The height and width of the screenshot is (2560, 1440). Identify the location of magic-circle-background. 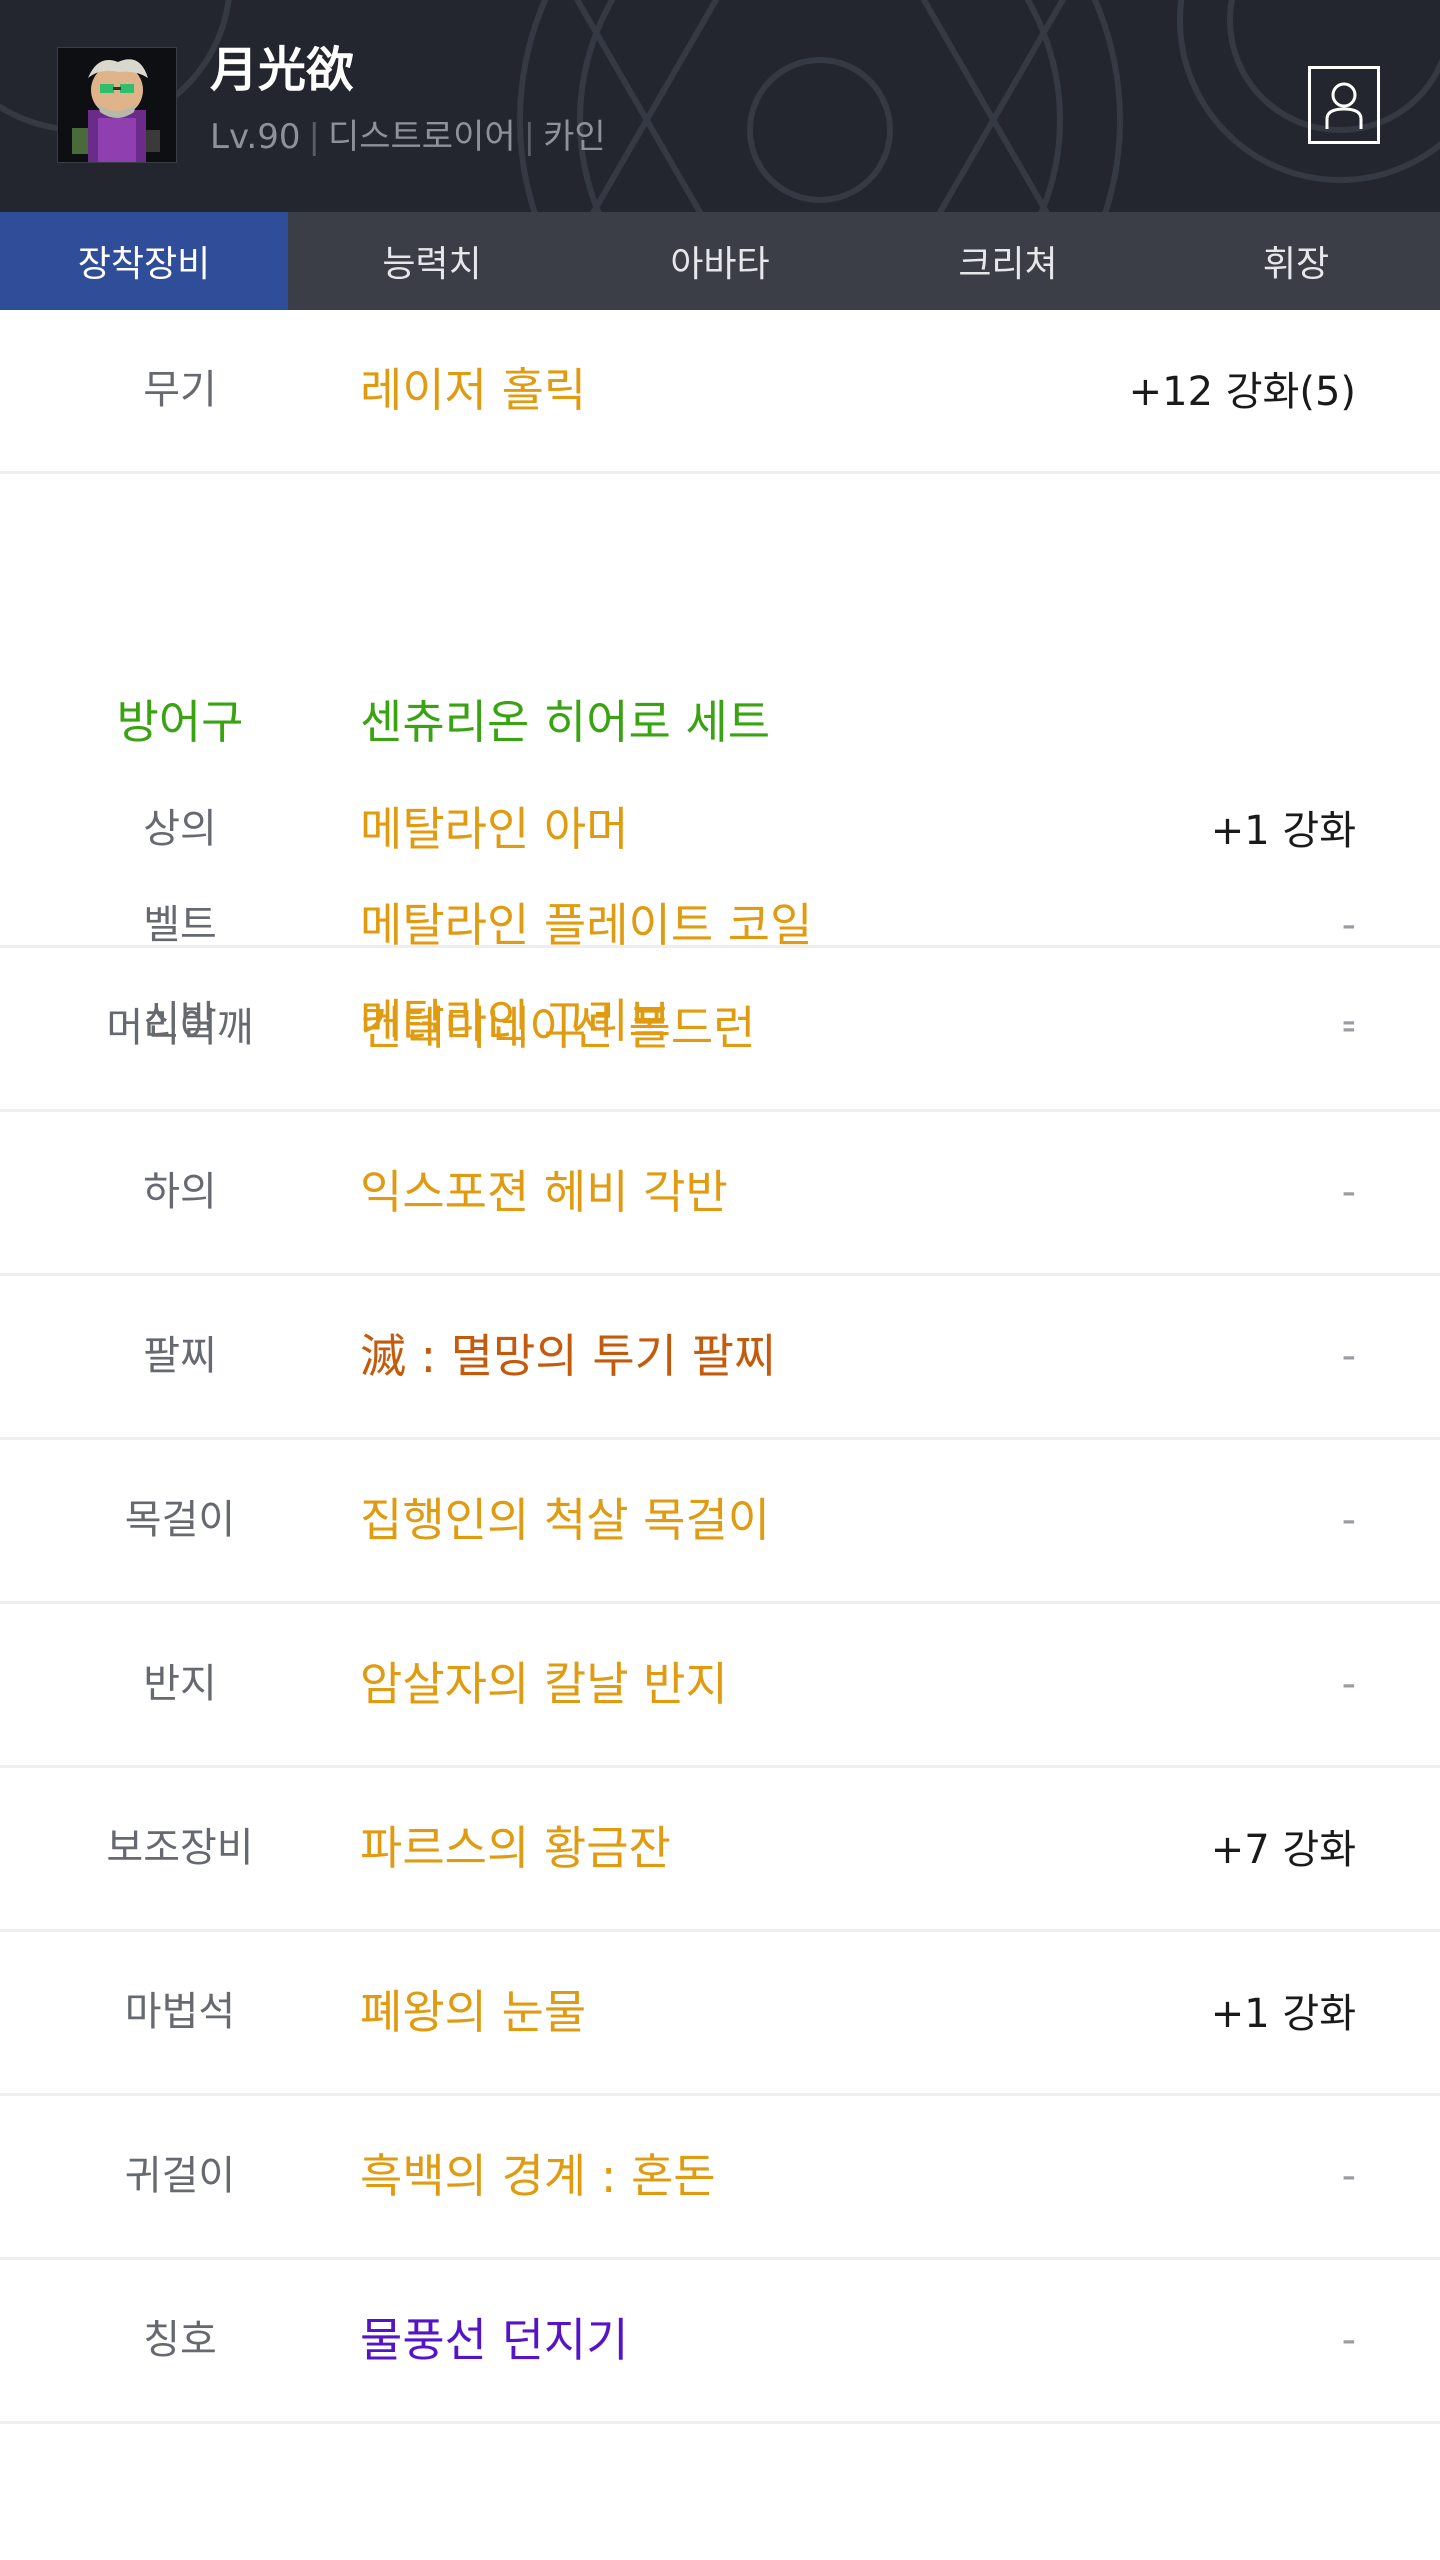
(720, 106).